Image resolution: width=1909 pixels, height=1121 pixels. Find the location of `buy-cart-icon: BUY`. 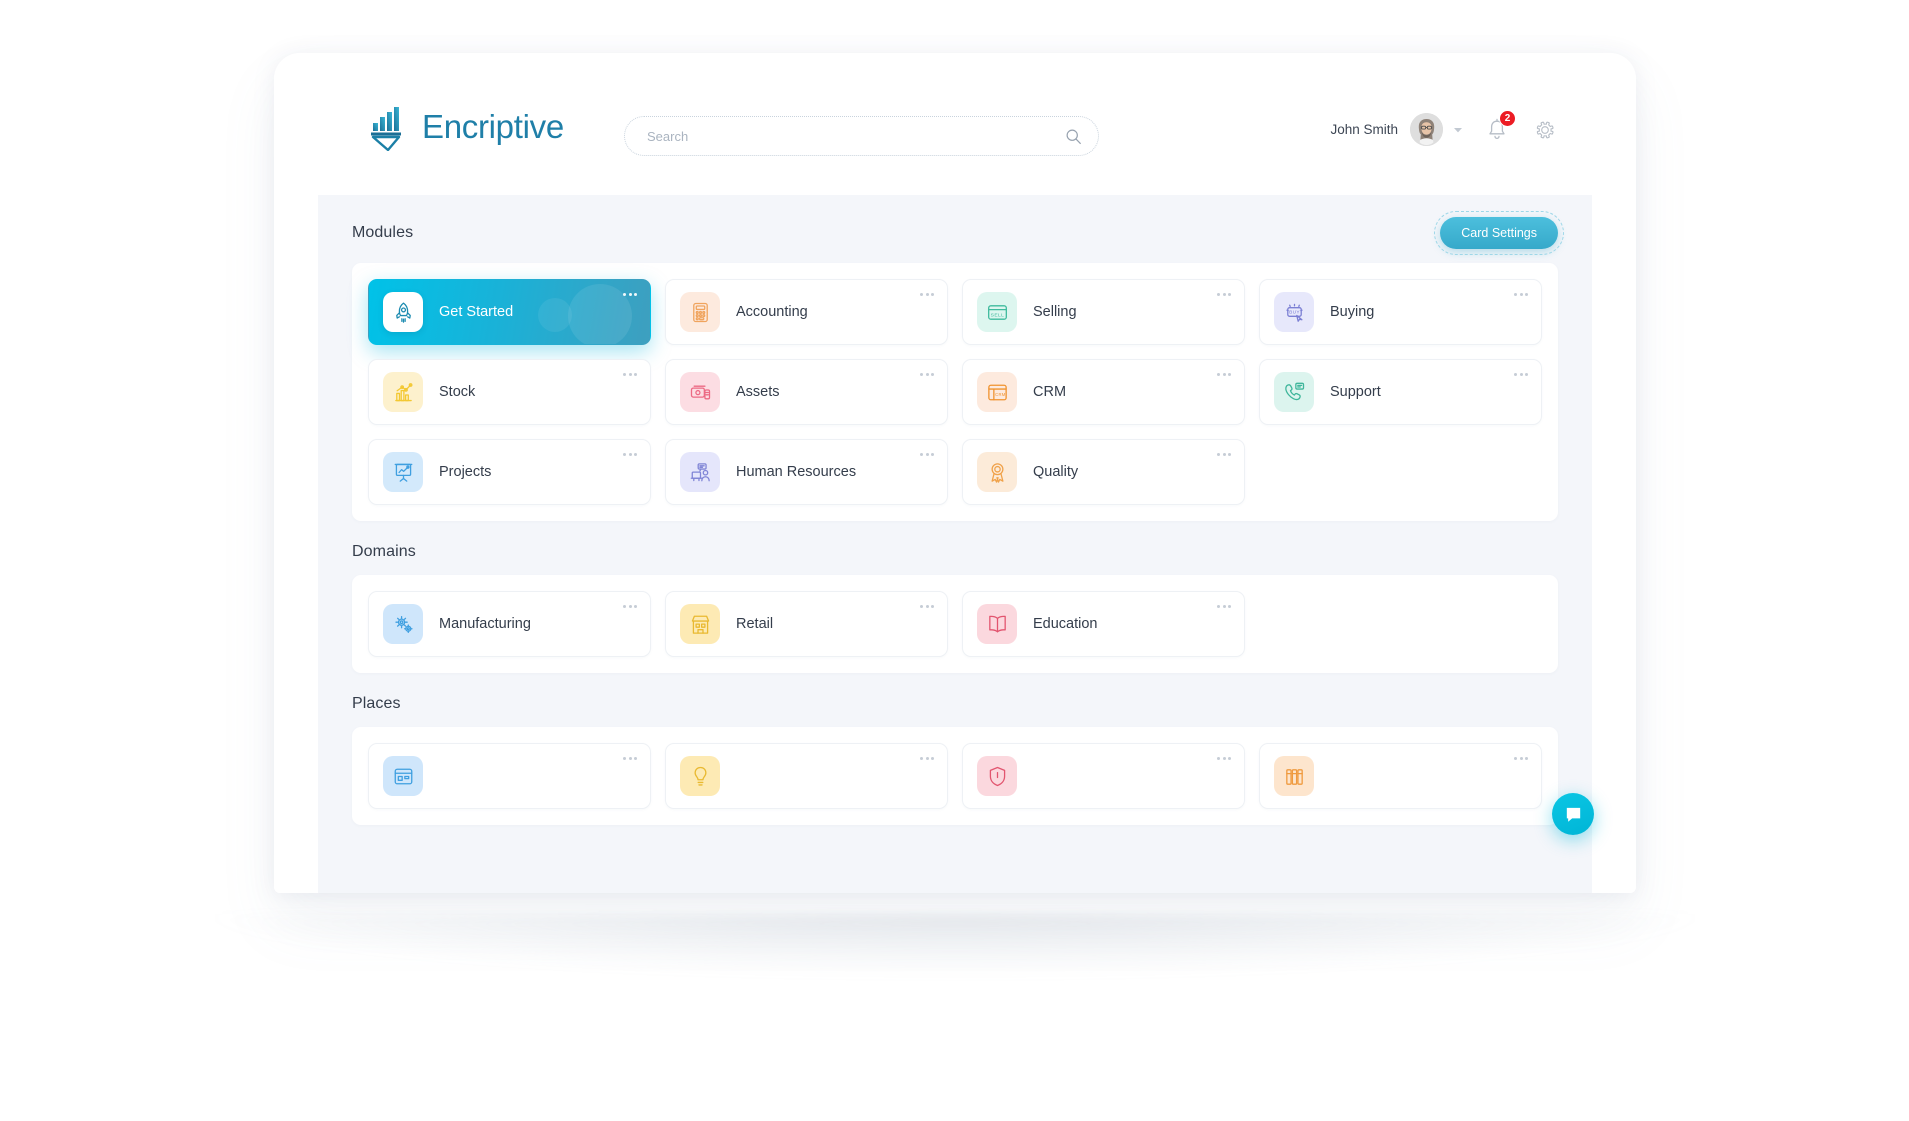

buy-cart-icon: BUY is located at coordinates (1294, 312).